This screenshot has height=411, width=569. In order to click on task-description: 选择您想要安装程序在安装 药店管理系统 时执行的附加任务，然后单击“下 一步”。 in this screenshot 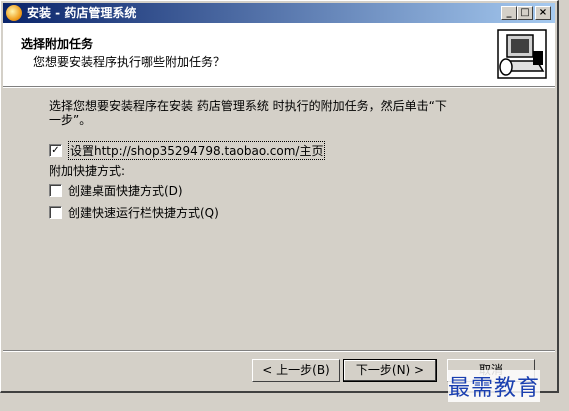, I will do `click(284, 113)`.